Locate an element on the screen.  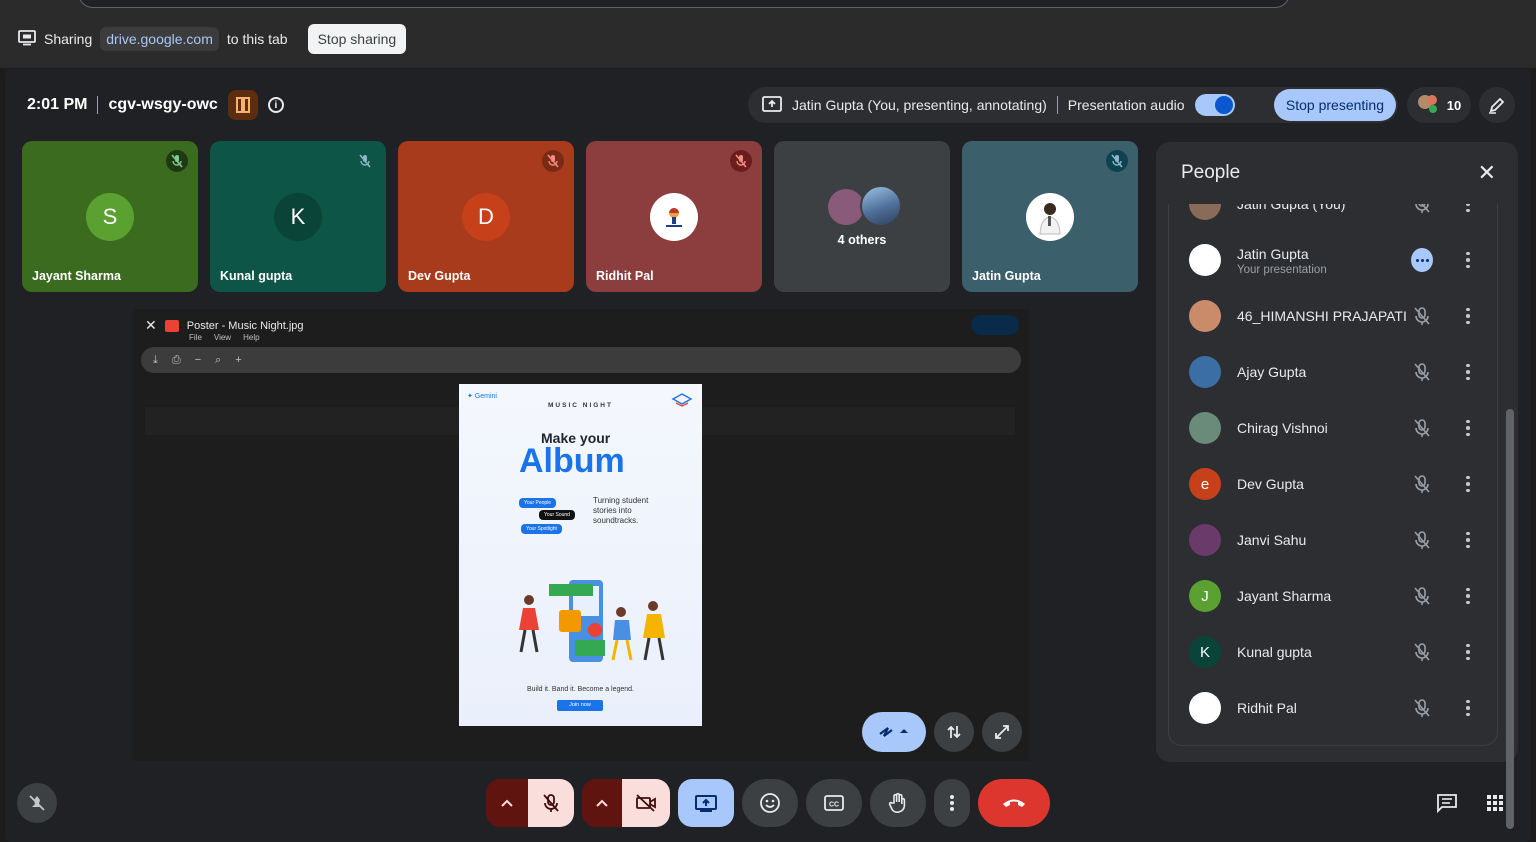
presentation-audio-label: Presentation audio is located at coordinates (1126, 105).